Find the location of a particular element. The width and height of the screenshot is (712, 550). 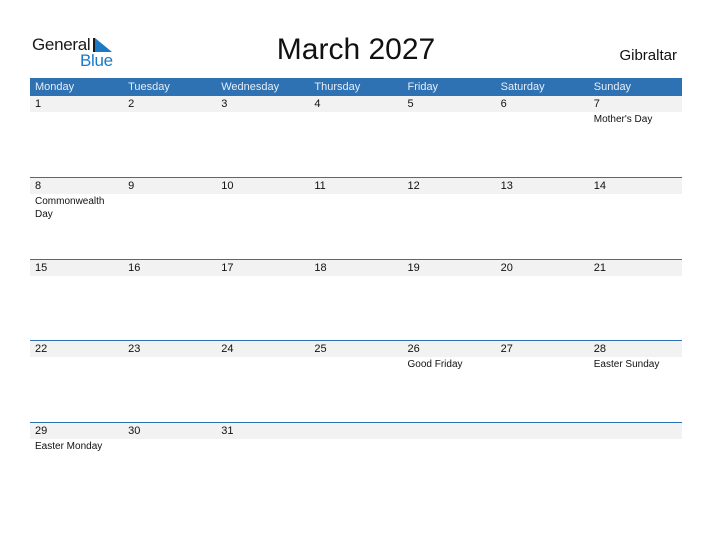

day-number: 13 is located at coordinates (506, 186).